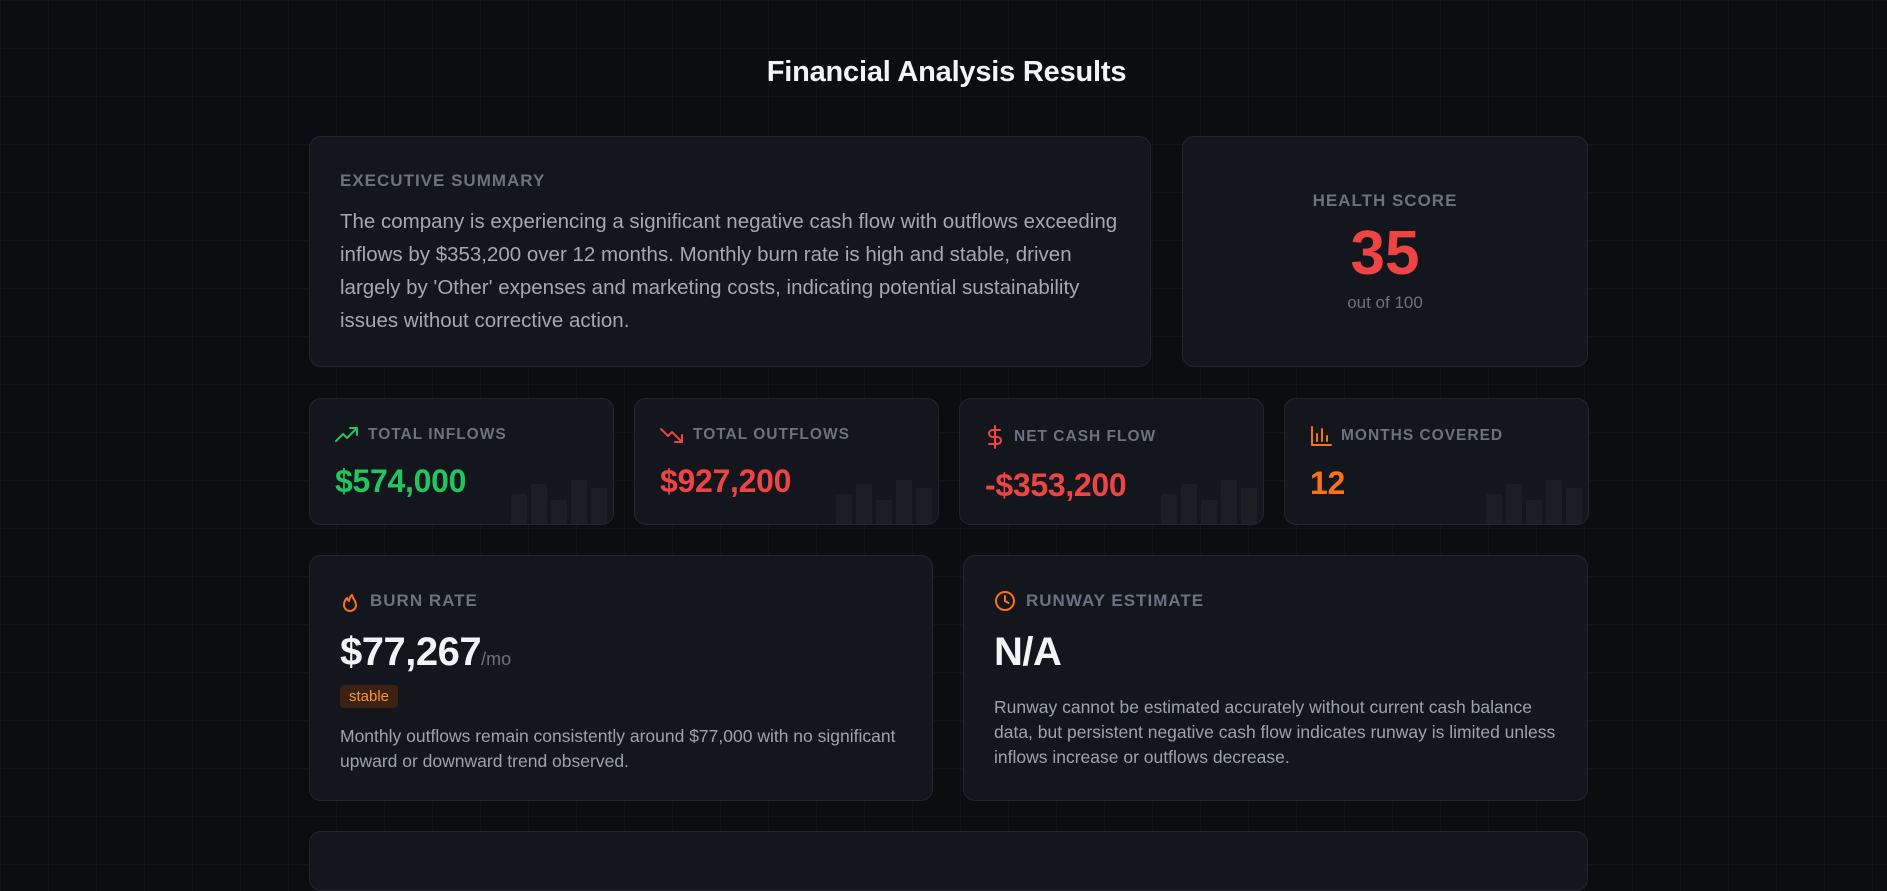 This screenshot has height=891, width=1887. Describe the element at coordinates (1422, 435) in the screenshot. I see `months-covered-label: MONTHS COVERED` at that location.